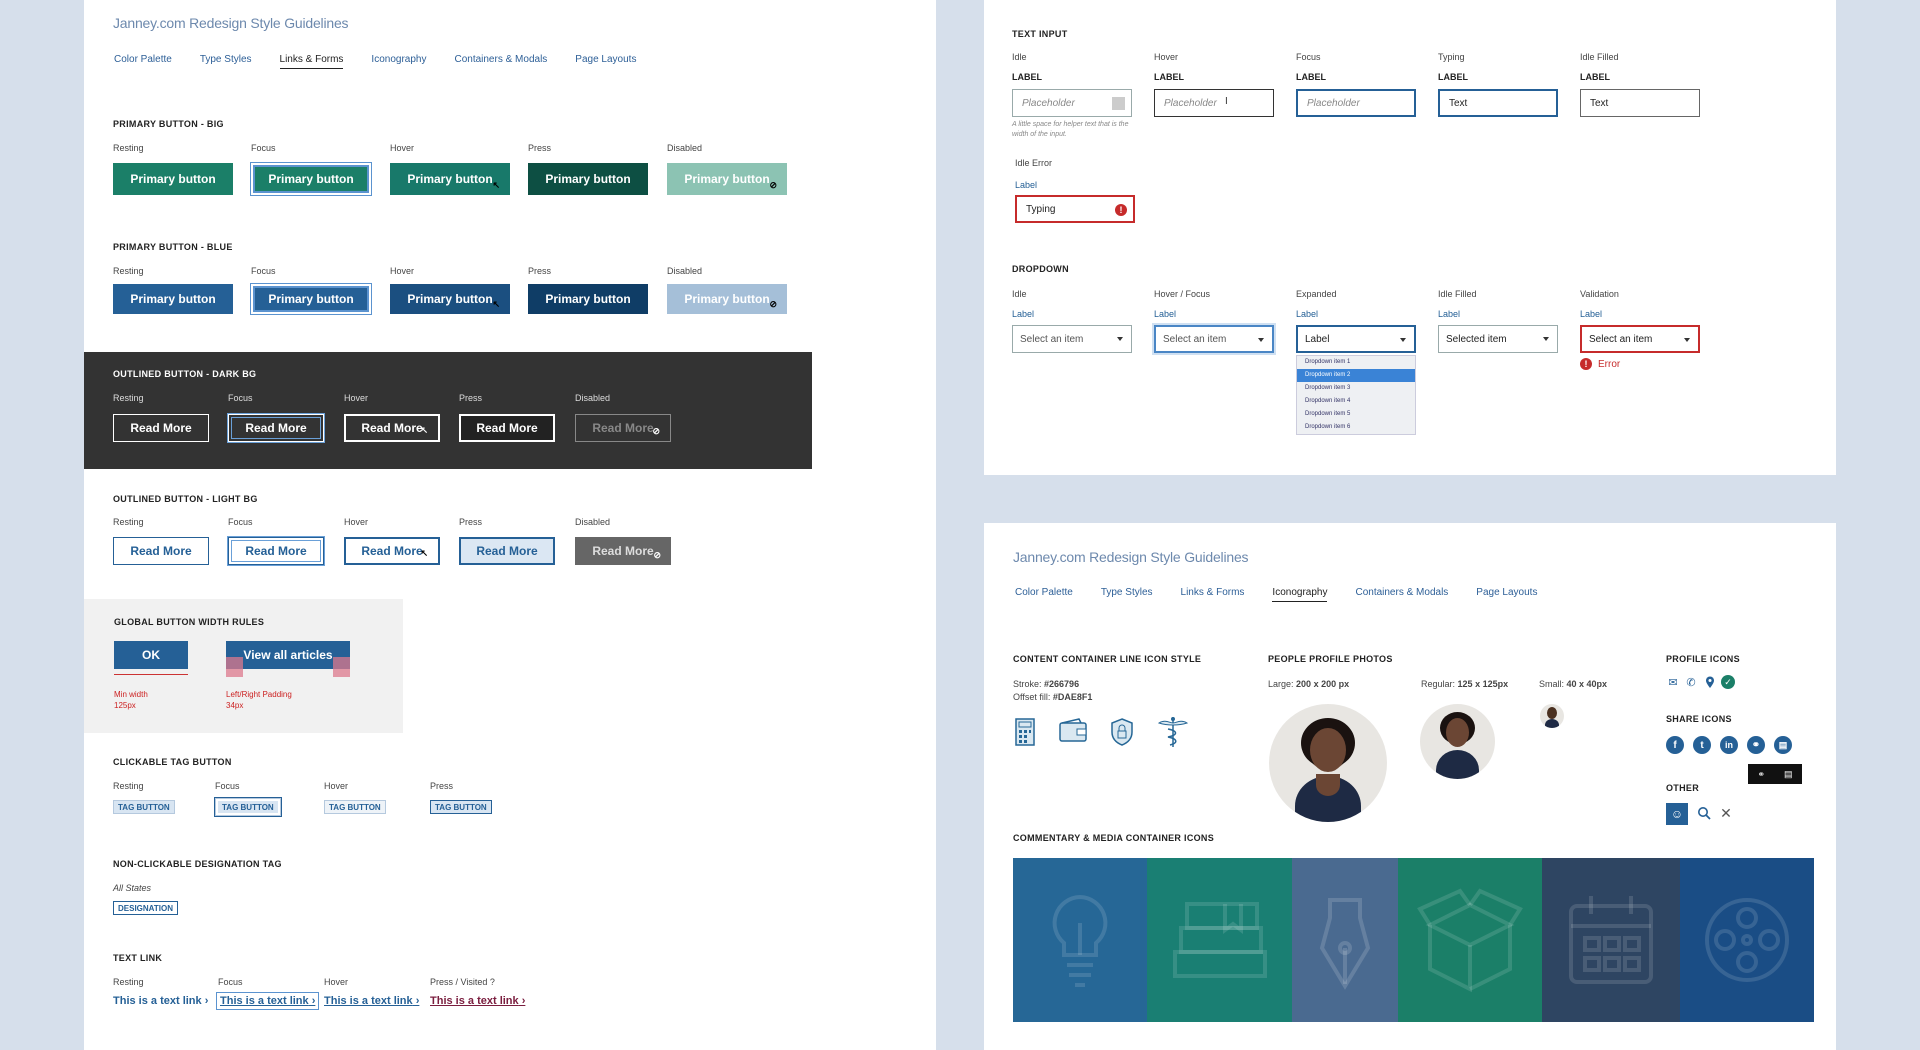 The height and width of the screenshot is (1050, 1920). I want to click on text-link-visited: This is a text link ›, so click(477, 1001).